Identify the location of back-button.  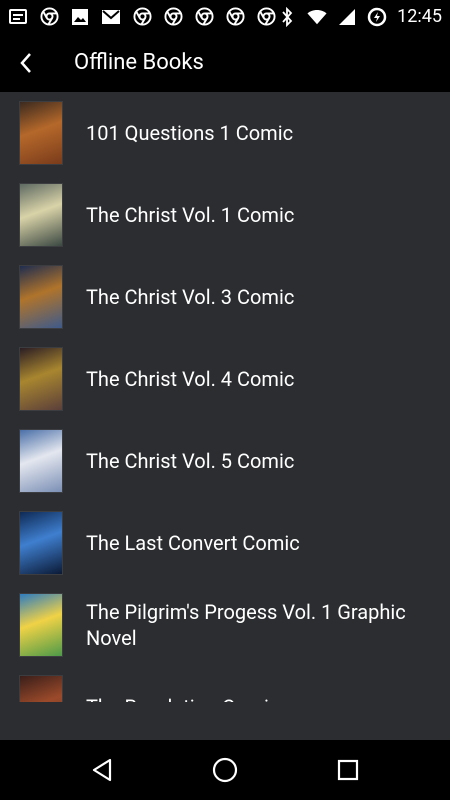
(26, 62).